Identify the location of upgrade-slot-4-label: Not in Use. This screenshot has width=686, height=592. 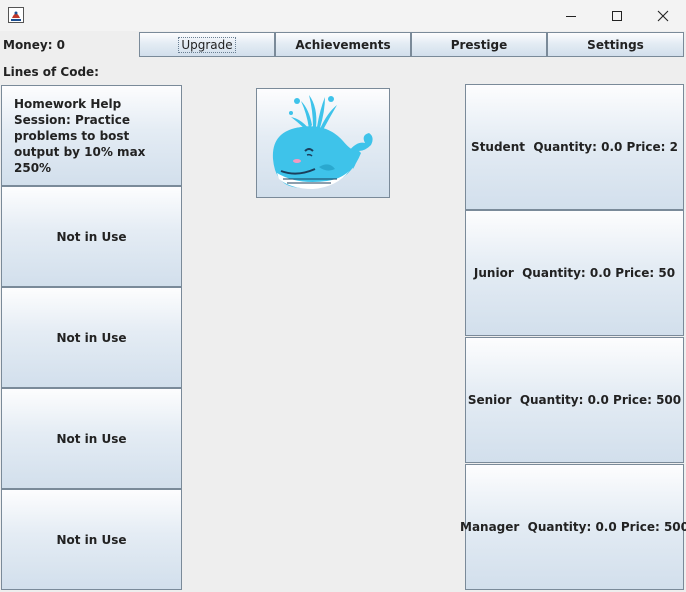
(91, 438).